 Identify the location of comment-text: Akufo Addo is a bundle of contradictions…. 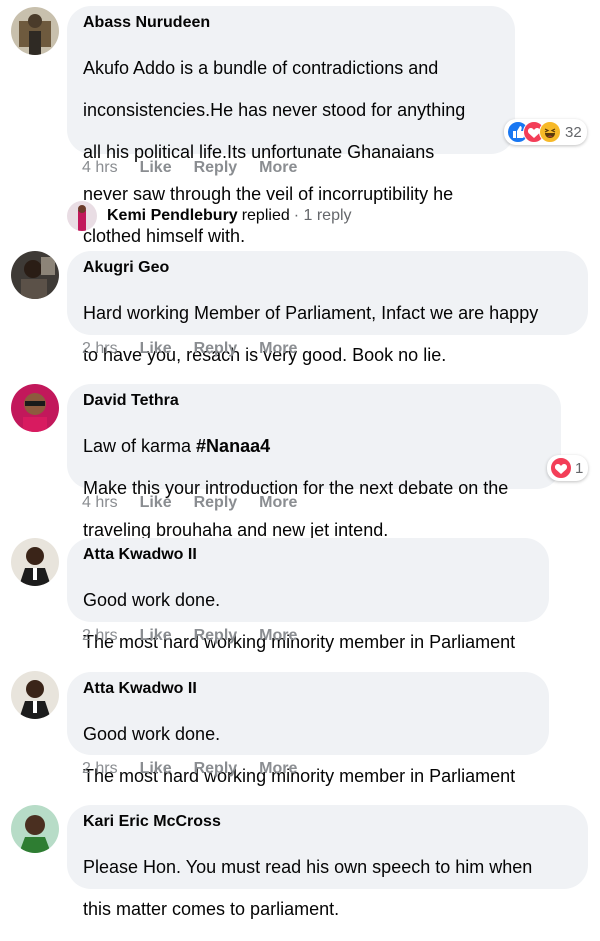
(274, 152).